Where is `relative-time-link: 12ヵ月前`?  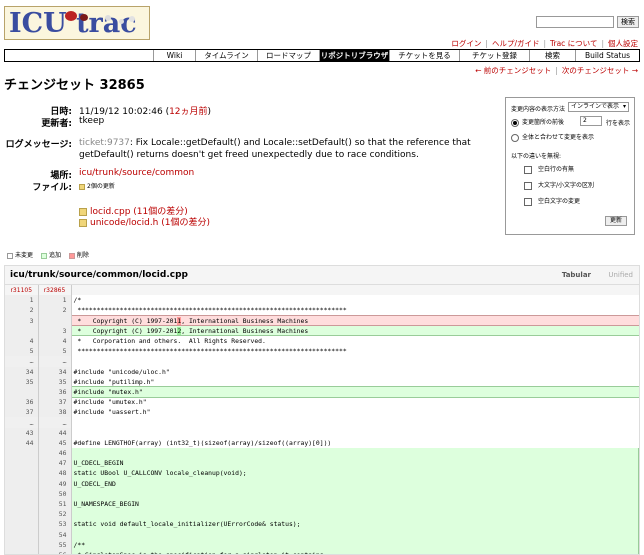
relative-time-link: 12ヵ月前 is located at coordinates (188, 112).